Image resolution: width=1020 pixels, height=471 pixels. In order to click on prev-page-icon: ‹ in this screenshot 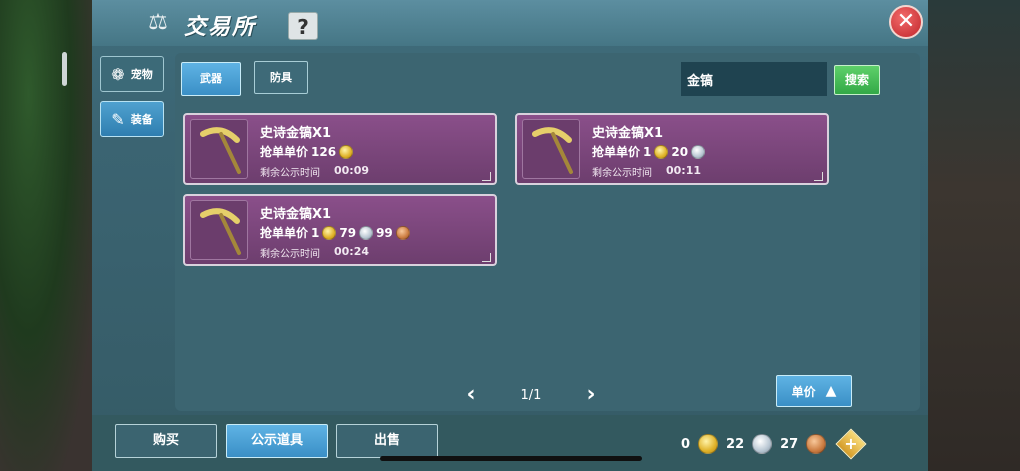, I will do `click(471, 395)`.